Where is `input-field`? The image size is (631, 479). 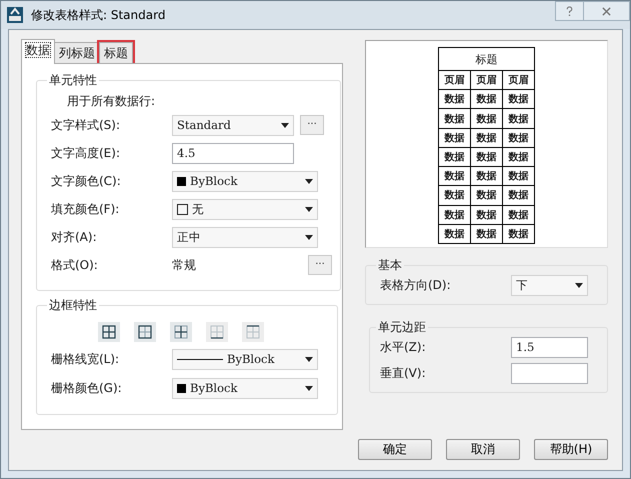
input-field is located at coordinates (549, 373).